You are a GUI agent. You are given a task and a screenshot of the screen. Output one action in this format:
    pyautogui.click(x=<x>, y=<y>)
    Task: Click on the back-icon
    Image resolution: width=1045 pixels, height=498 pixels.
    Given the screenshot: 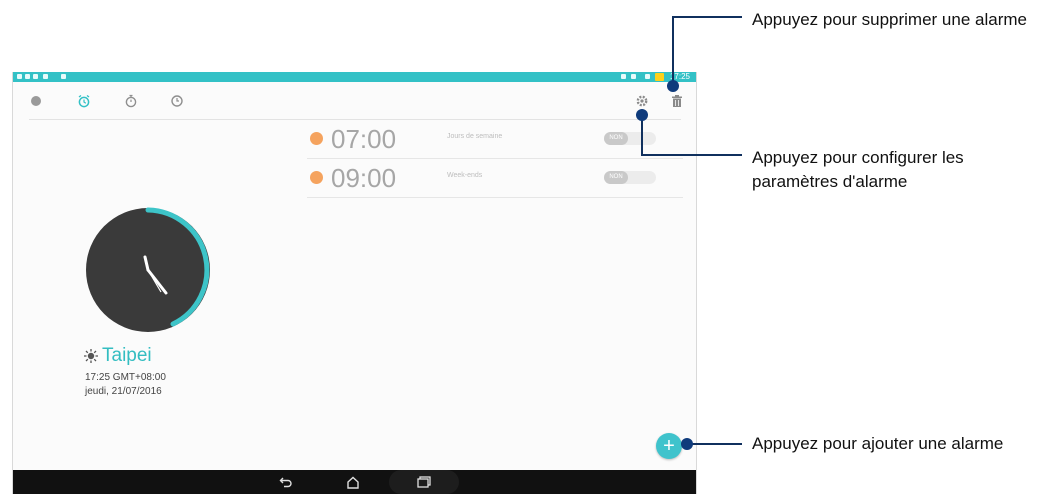 What is the action you would take?
    pyautogui.click(x=286, y=482)
    